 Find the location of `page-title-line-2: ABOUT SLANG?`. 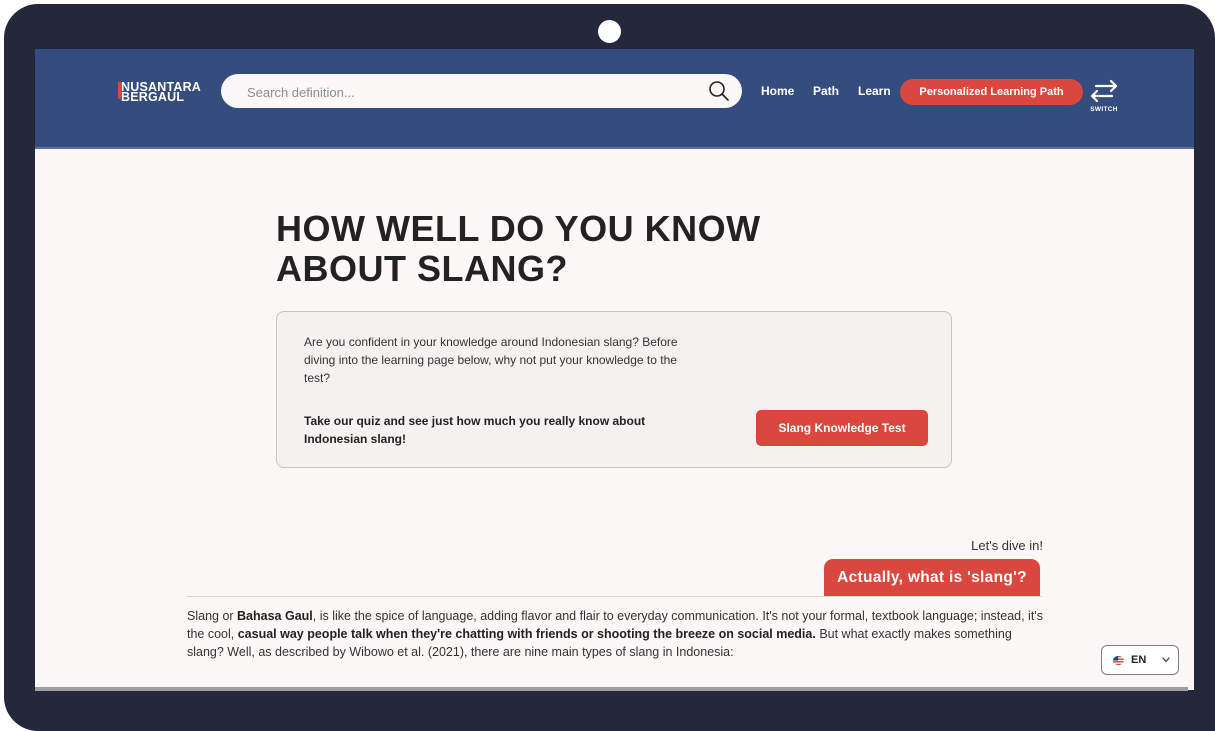

page-title-line-2: ABOUT SLANG? is located at coordinates (422, 268).